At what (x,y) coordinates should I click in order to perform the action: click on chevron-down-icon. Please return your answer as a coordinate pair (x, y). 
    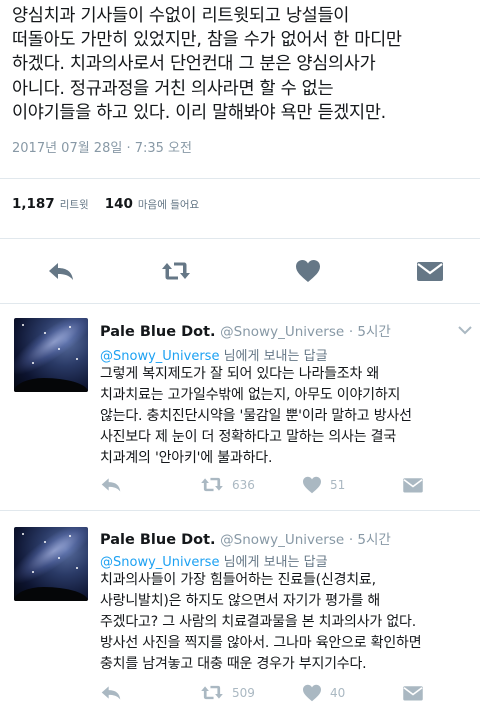
    Looking at the image, I should click on (465, 330).